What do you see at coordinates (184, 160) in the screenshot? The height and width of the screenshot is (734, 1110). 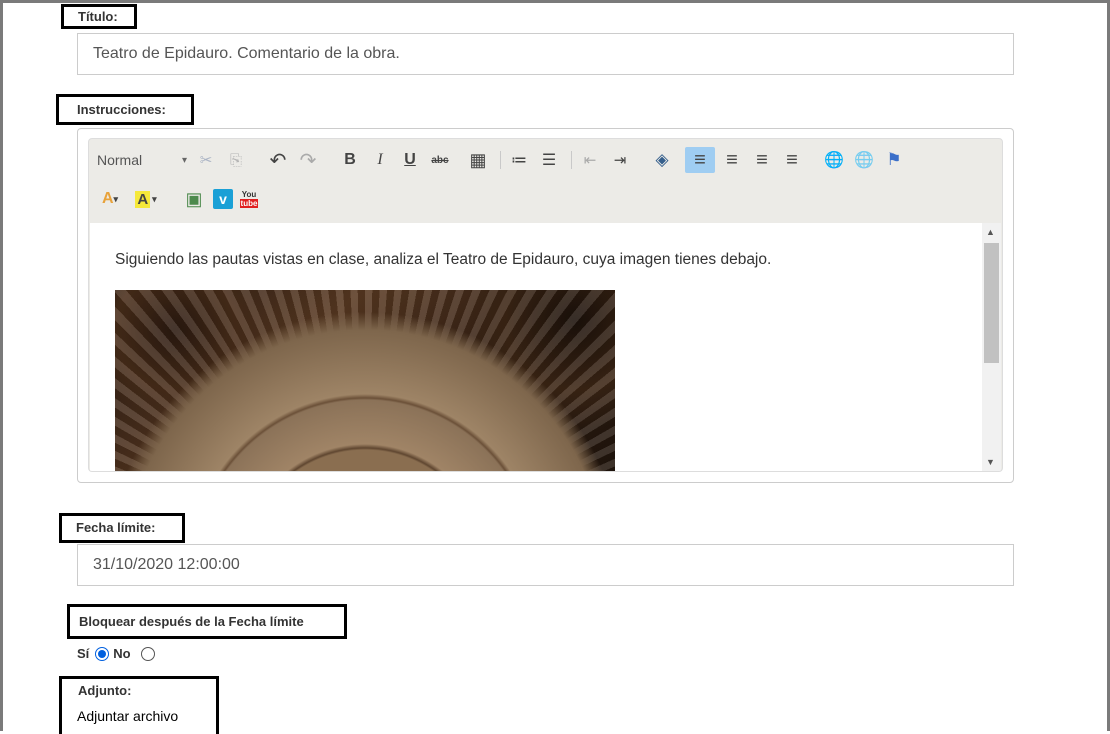 I see `chevron-down-icon: ▾` at bounding box center [184, 160].